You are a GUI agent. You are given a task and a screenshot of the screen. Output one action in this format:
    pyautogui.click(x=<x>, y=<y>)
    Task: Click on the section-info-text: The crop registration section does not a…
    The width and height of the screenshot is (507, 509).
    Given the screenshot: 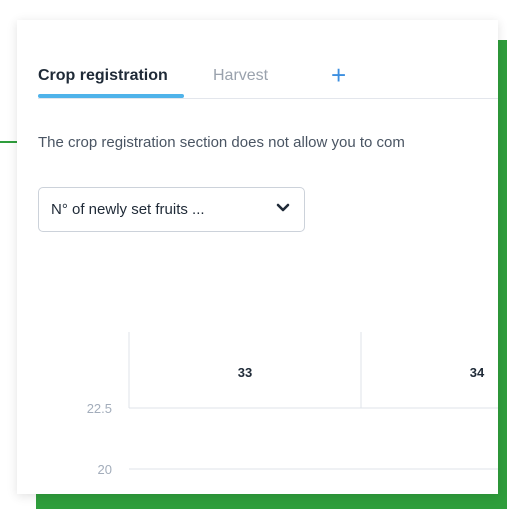 What is the action you would take?
    pyautogui.click(x=221, y=142)
    